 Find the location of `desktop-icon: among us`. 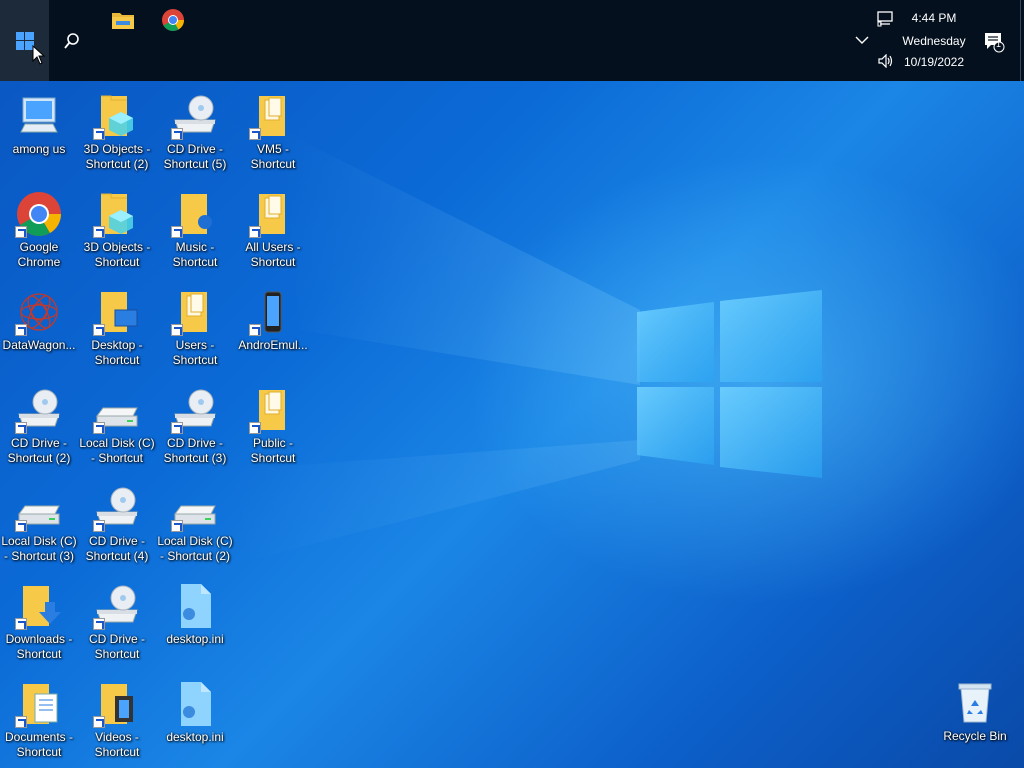

desktop-icon: among us is located at coordinates (39, 124).